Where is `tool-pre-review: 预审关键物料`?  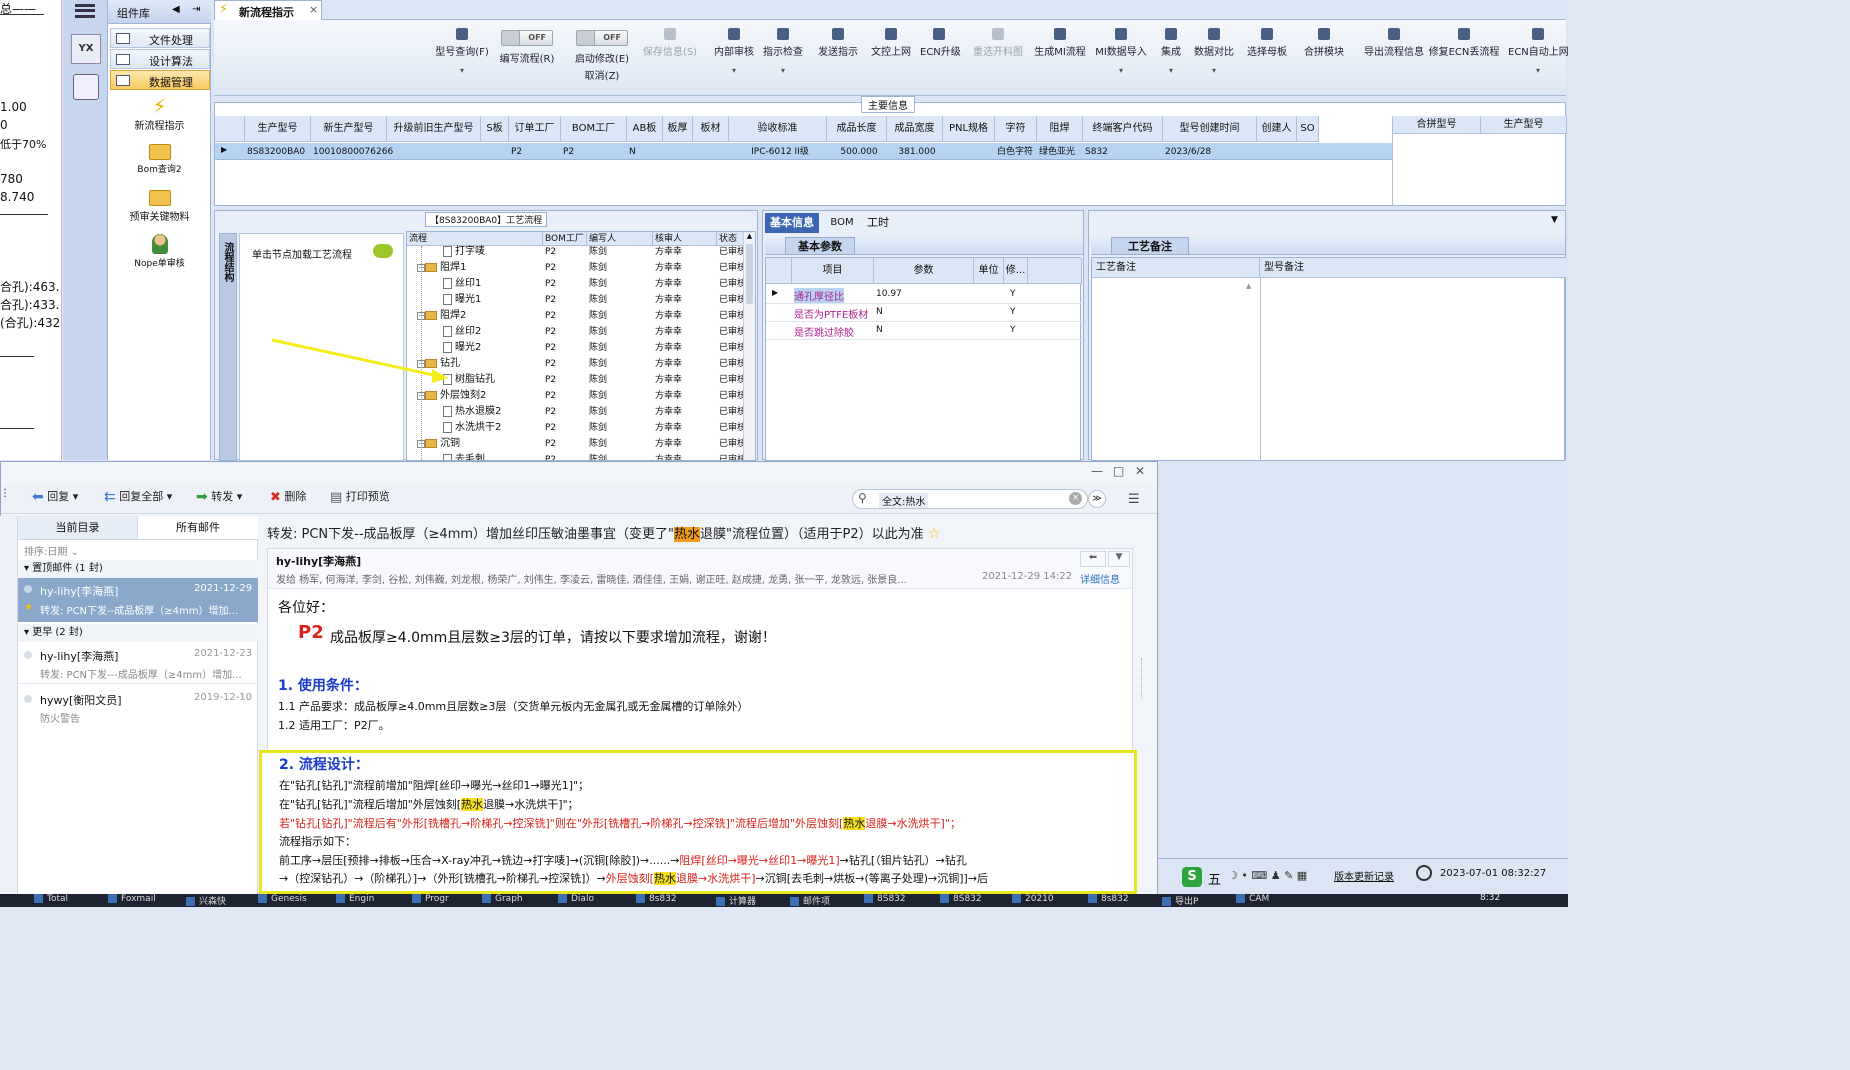 tool-pre-review: 预审关键物料 is located at coordinates (159, 208).